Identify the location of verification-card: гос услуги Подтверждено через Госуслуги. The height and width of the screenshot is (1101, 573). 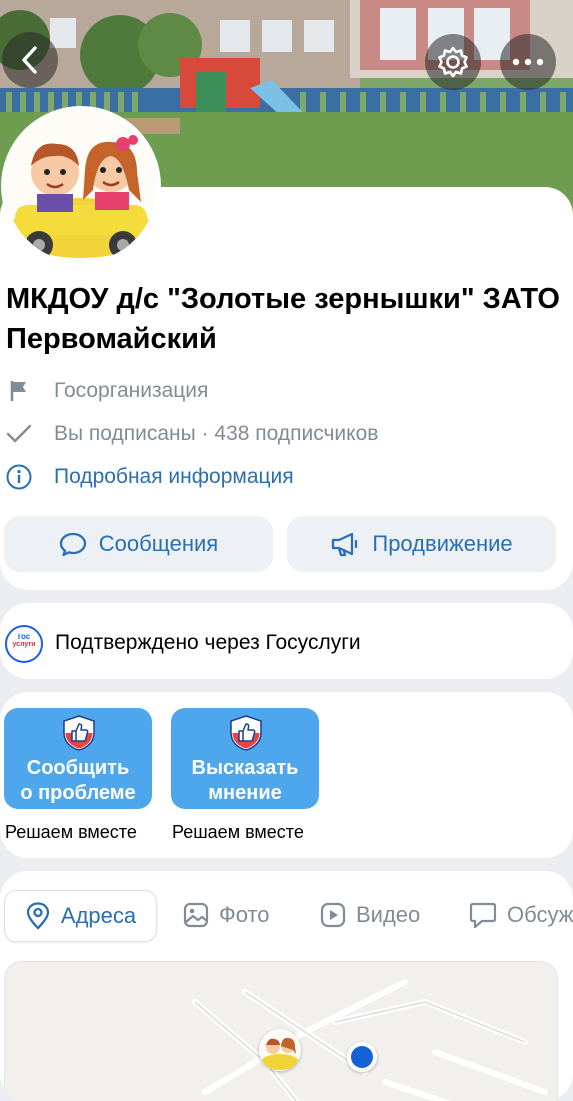
(286, 641).